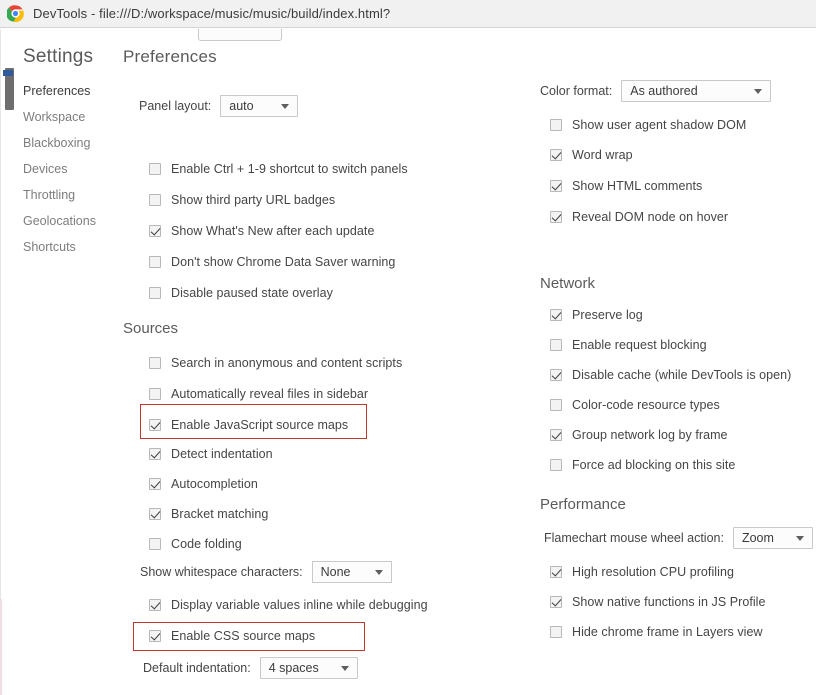 The height and width of the screenshot is (695, 816). I want to click on vertical-scrollbar, so click(8, 362).